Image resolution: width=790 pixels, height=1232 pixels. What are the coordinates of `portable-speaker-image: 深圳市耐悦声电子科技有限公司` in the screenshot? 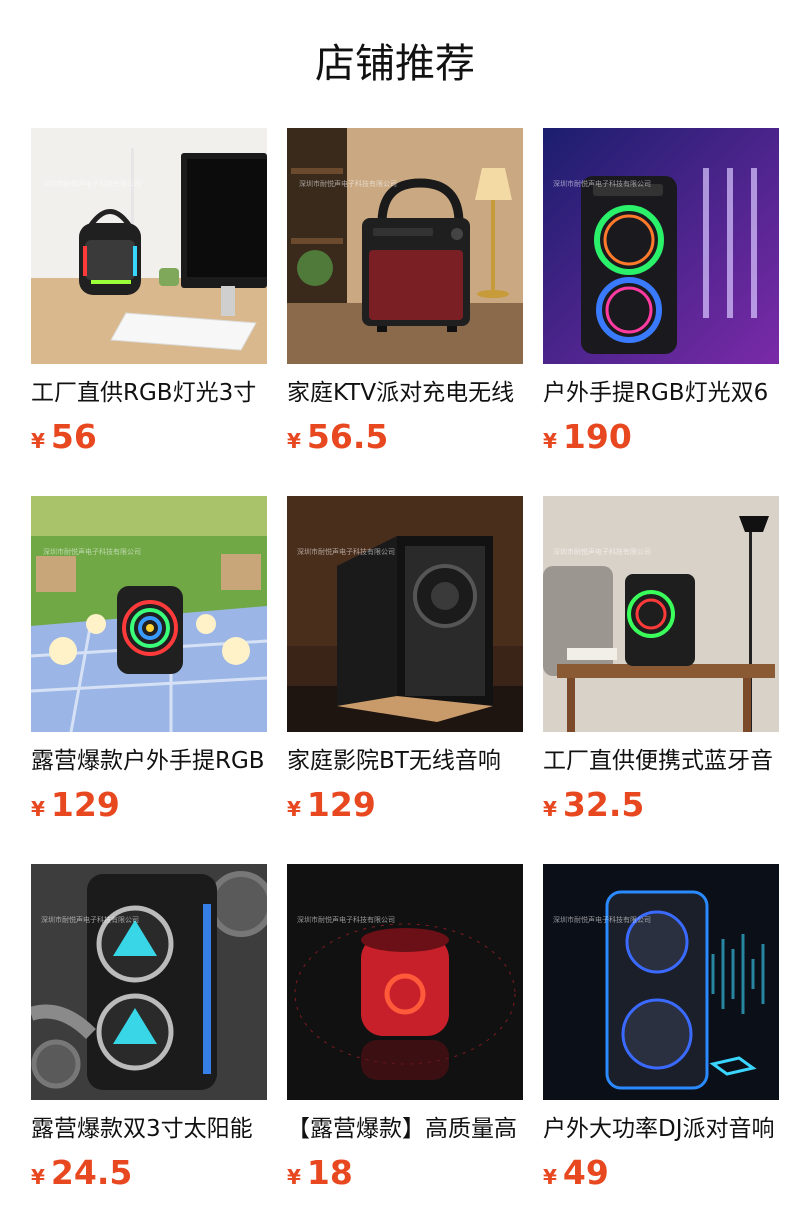 It's located at (661, 614).